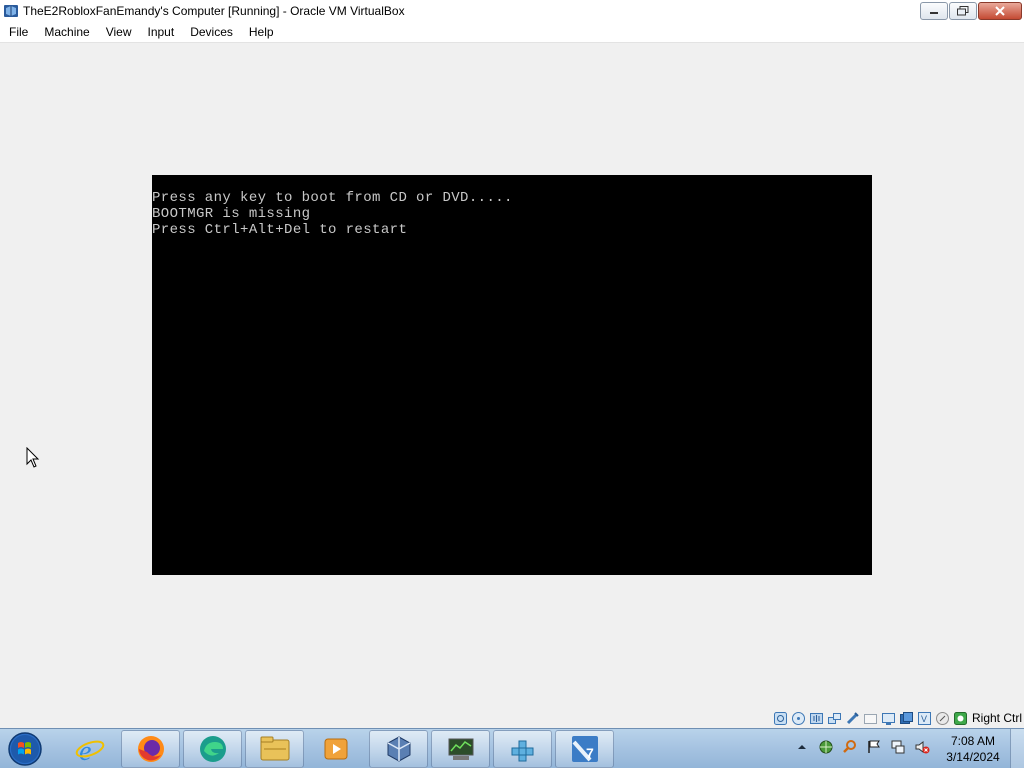 The height and width of the screenshot is (768, 1024). Describe the element at coordinates (816, 718) in the screenshot. I see `audio-icon` at that location.